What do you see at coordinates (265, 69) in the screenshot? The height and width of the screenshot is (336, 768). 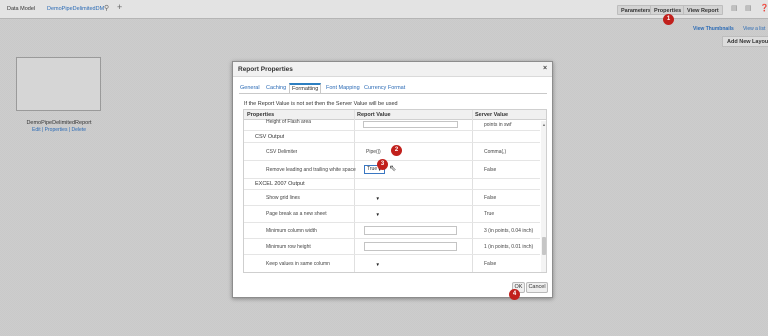 I see `dialog-title: Report Properties` at bounding box center [265, 69].